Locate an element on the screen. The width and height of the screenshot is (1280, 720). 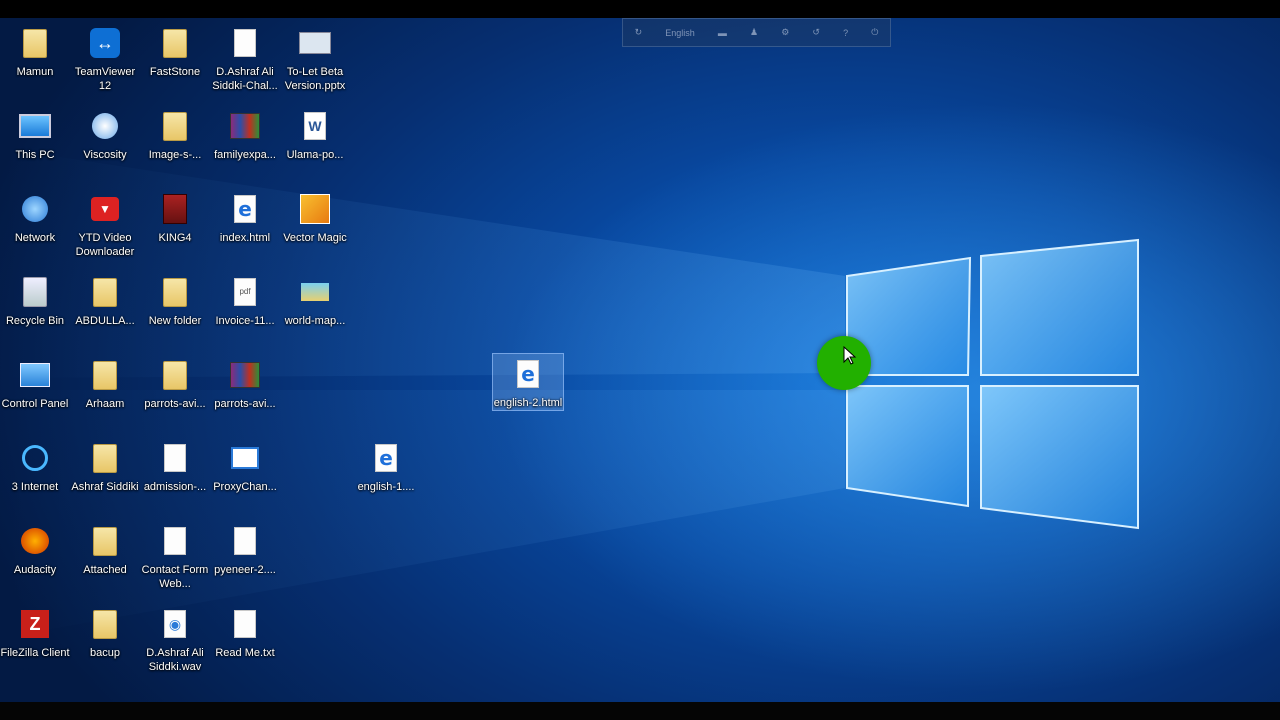
user-icon: ♟ is located at coordinates (754, 32).